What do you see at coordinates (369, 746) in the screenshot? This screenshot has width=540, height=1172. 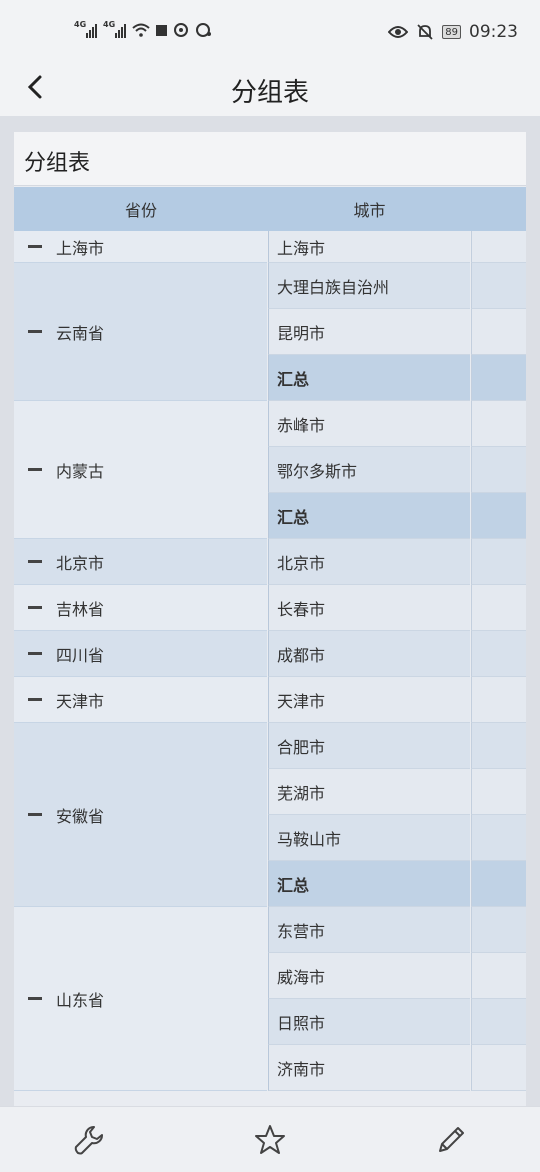 I see `city-cell: 合肥市` at bounding box center [369, 746].